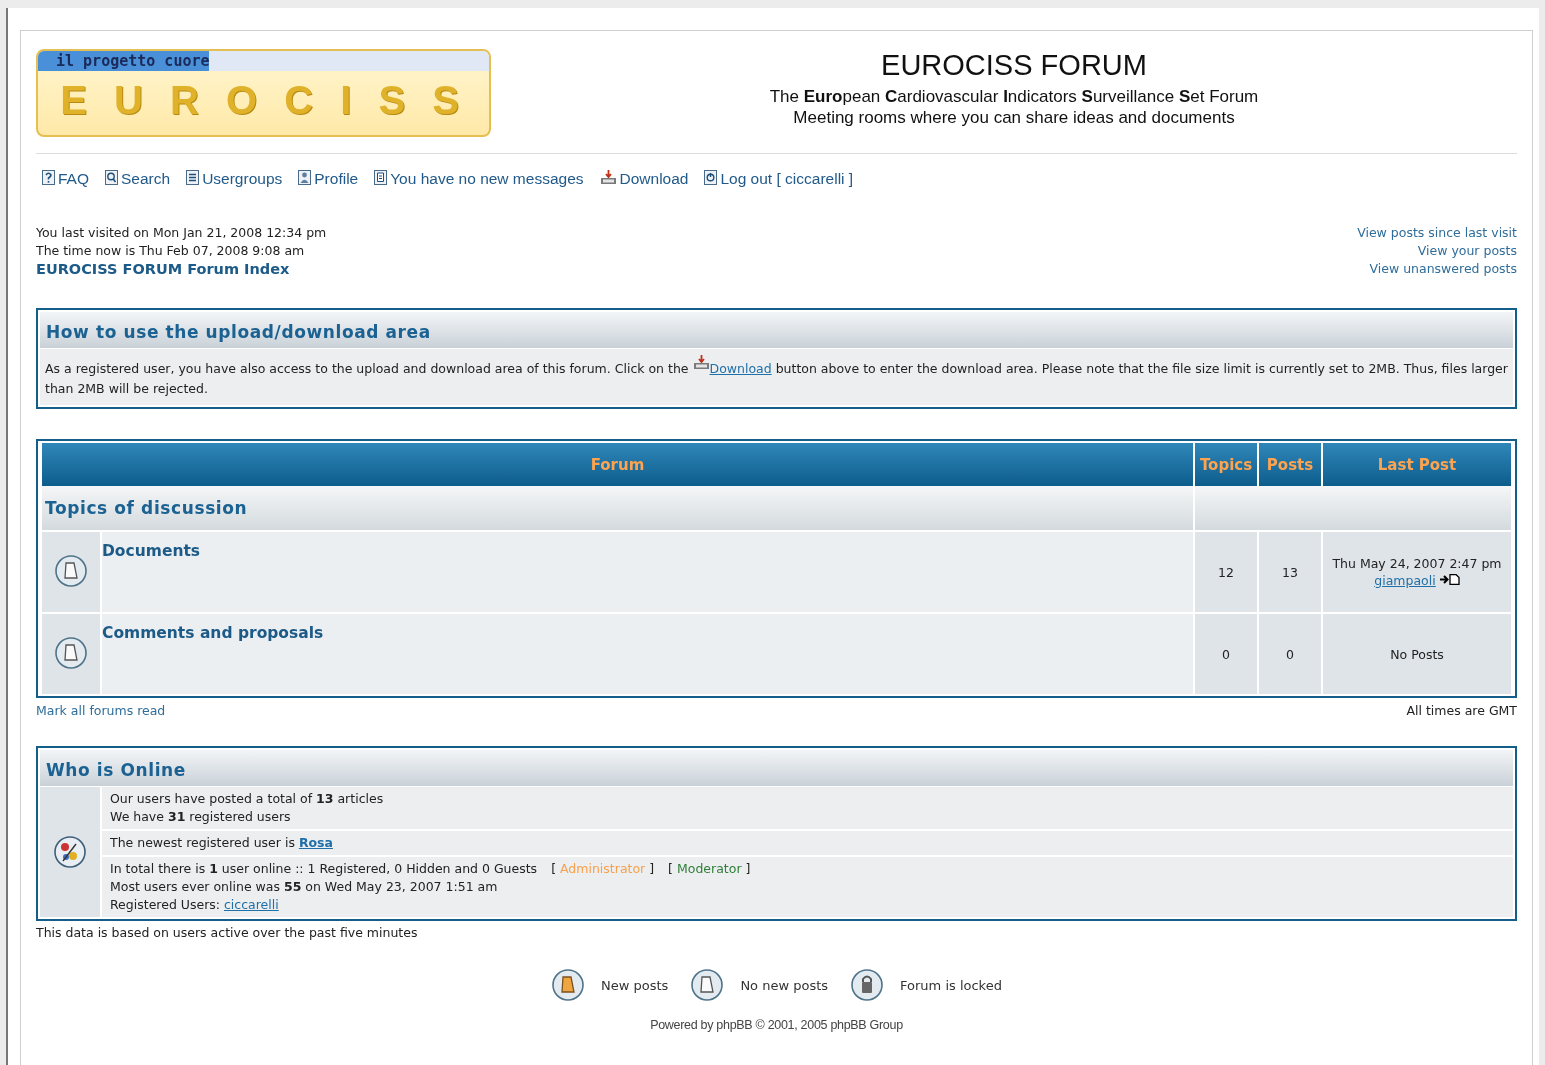  I want to click on category-title: Topics of discussion, so click(146, 508).